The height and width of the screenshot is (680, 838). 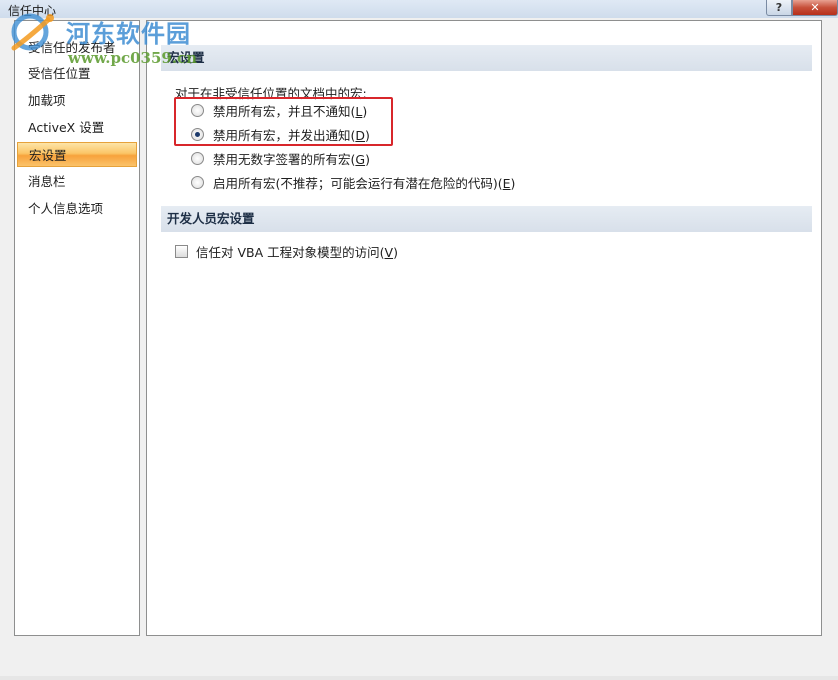 I want to click on radio-disable-unsigned: 禁用无数字签署的所有宏(G), so click(x=280, y=158).